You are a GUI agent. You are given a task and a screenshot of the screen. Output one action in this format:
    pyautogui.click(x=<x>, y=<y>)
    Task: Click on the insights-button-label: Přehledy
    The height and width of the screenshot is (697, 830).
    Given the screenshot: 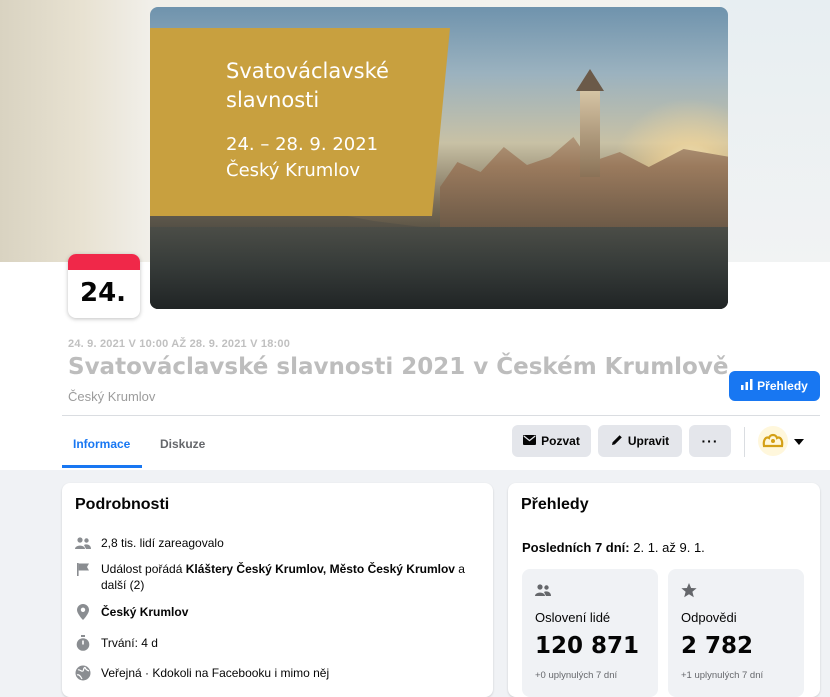 What is the action you would take?
    pyautogui.click(x=782, y=386)
    